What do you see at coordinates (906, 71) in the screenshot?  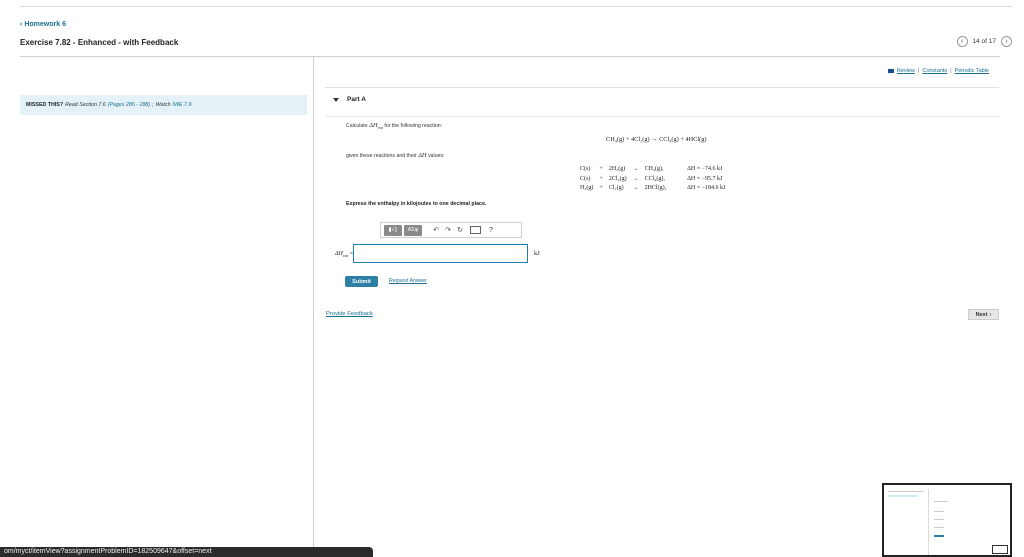 I see `review-link: Review` at bounding box center [906, 71].